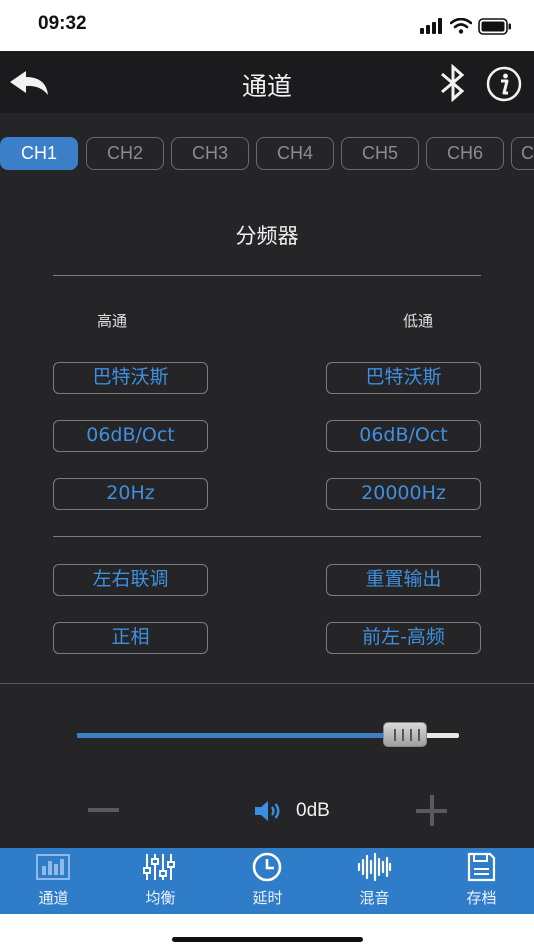 This screenshot has height=950, width=534. What do you see at coordinates (267, 867) in the screenshot?
I see `clock-icon` at bounding box center [267, 867].